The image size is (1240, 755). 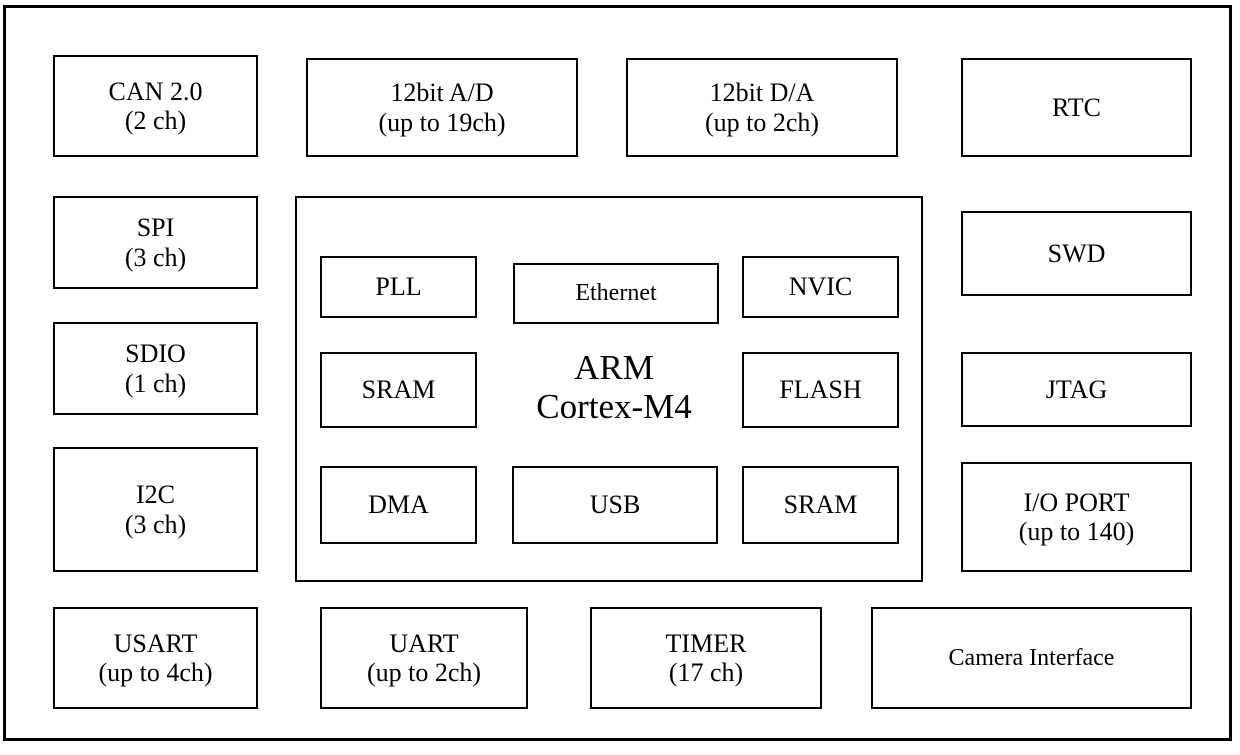 I want to click on block-usart-line2: (up to 4ch), so click(x=155, y=672).